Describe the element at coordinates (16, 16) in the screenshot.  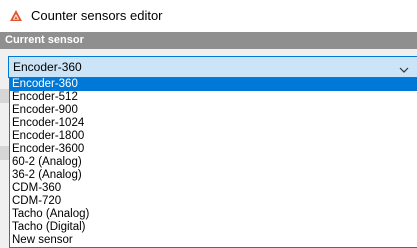
I see `app-logo-icon` at that location.